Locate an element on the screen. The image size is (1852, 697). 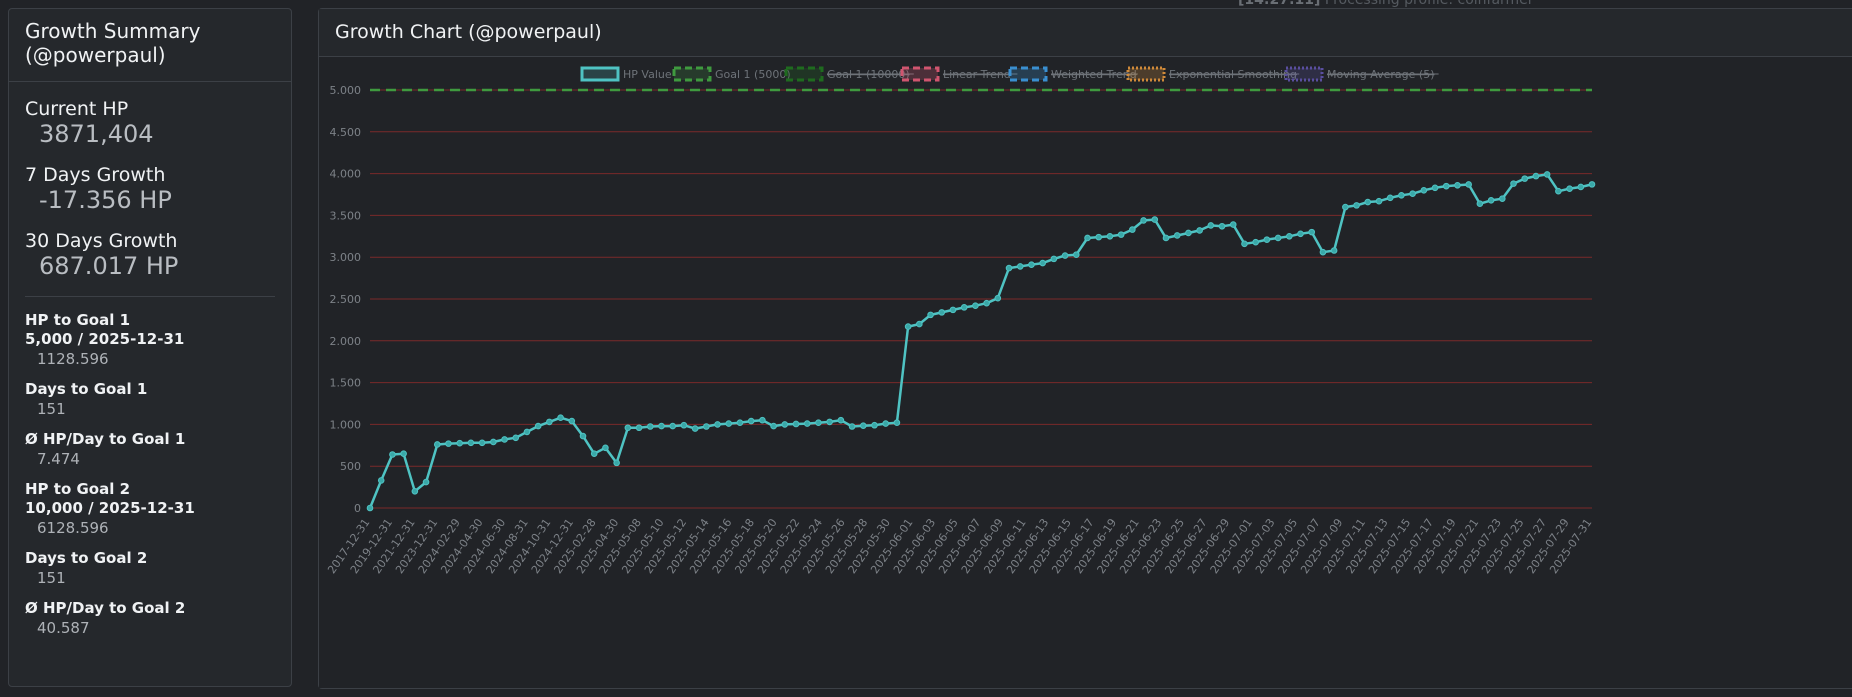
goal-stat: HP to Goal 1 5,000 / 2025-12-31 1128.596 is located at coordinates (150, 340).